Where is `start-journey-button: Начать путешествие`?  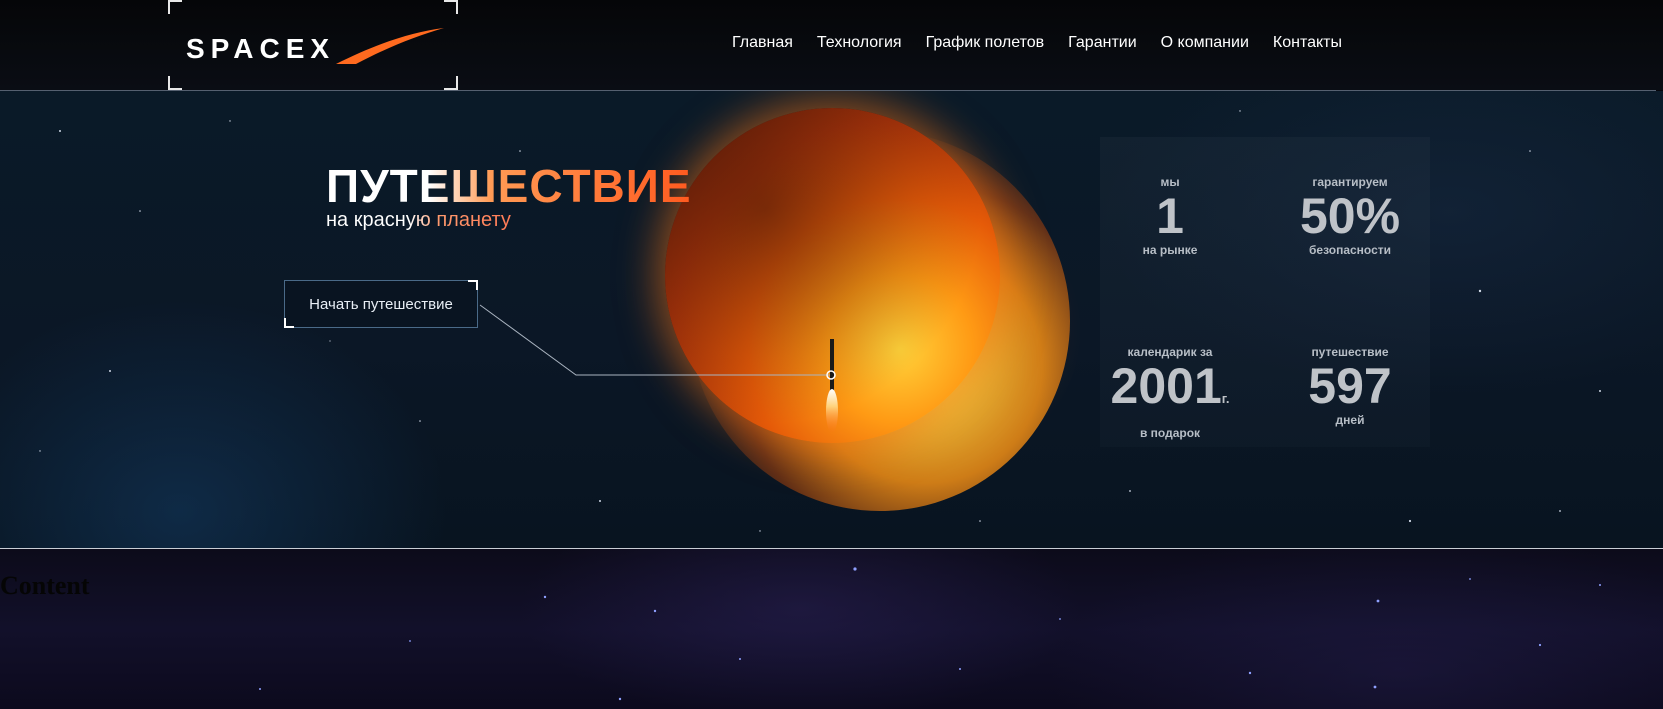
start-journey-button: Начать путешествие is located at coordinates (381, 304).